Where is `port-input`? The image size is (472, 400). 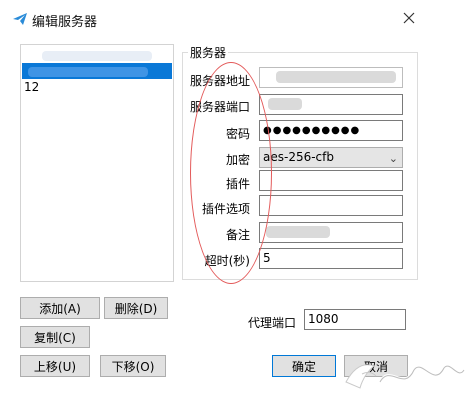
port-input is located at coordinates (331, 104).